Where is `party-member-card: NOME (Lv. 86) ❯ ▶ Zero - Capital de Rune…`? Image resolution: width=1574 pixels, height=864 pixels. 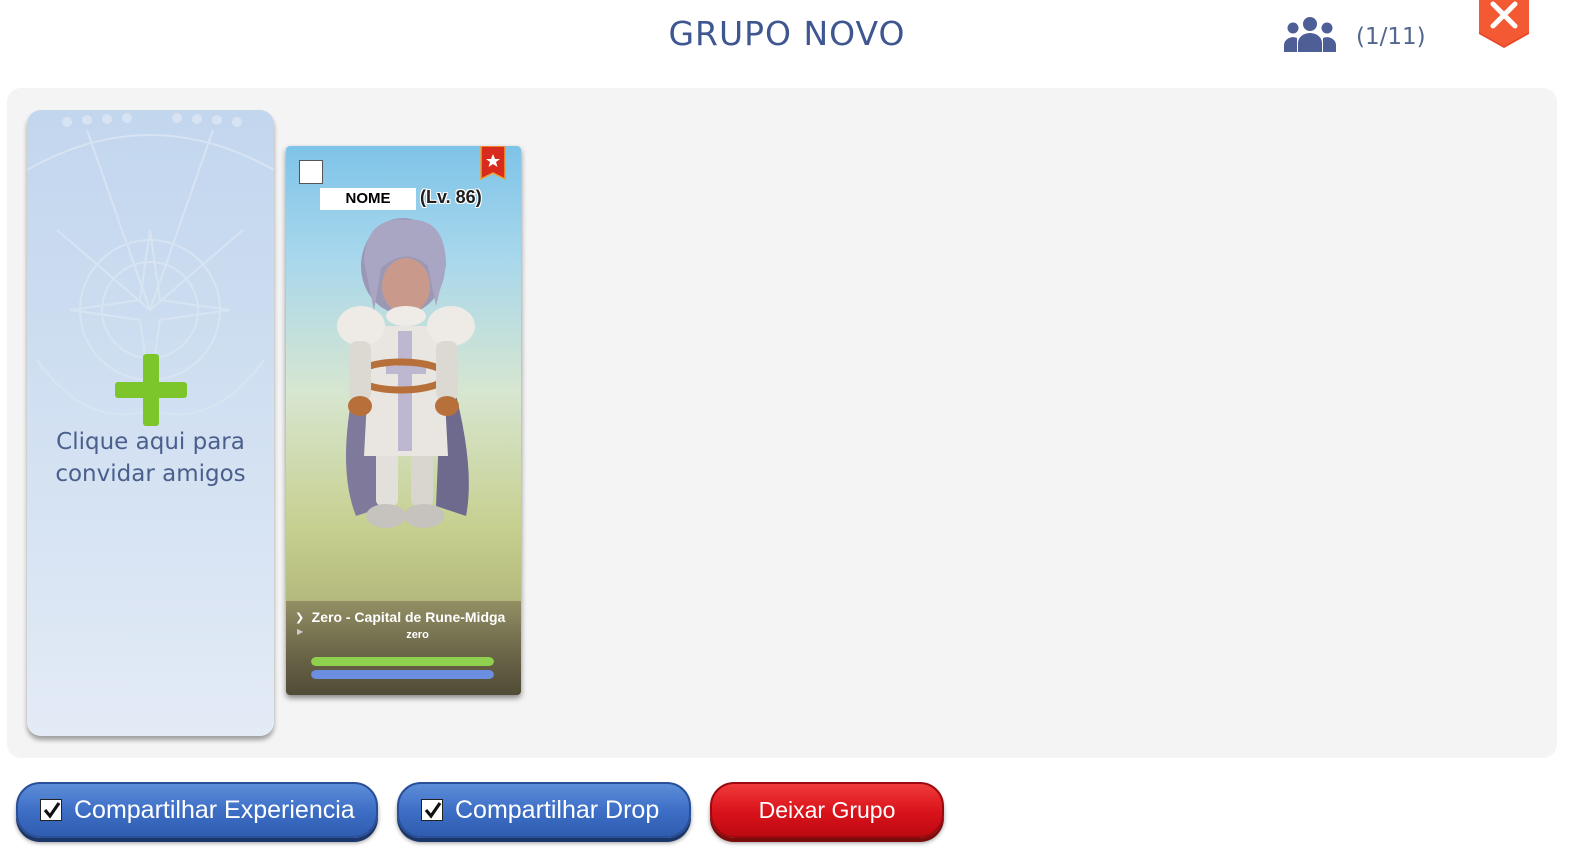 party-member-card: NOME (Lv. 86) ❯ ▶ Zero - Capital de Rune… is located at coordinates (403, 420).